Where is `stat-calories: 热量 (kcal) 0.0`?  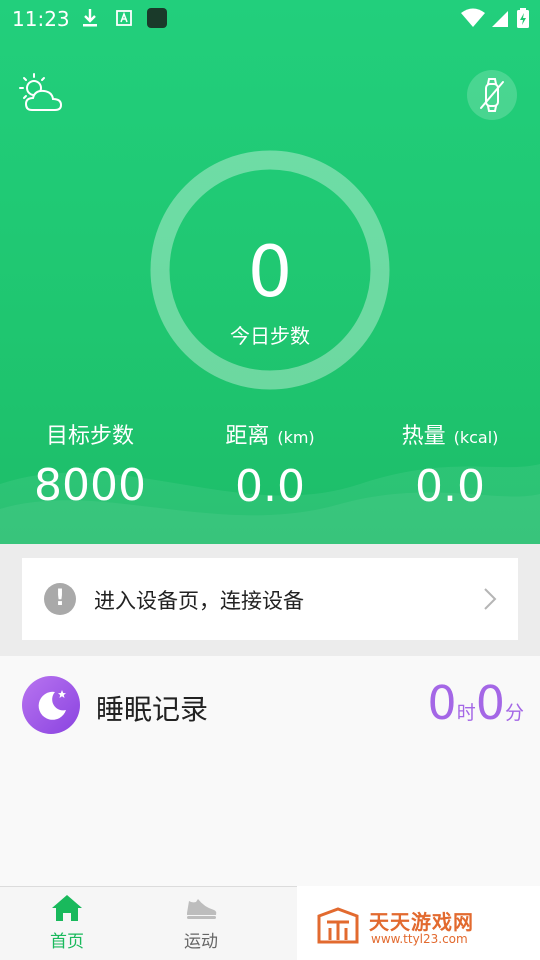
stat-calories: 热量 (kcal) 0.0 is located at coordinates (450, 468).